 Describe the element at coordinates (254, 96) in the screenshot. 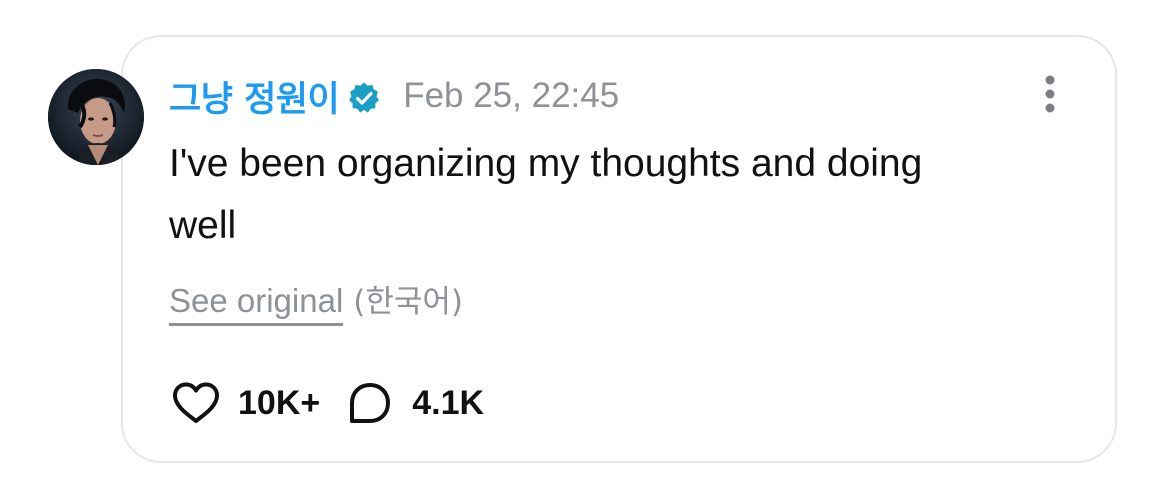

I see `author-name: 그냥 정원이` at that location.